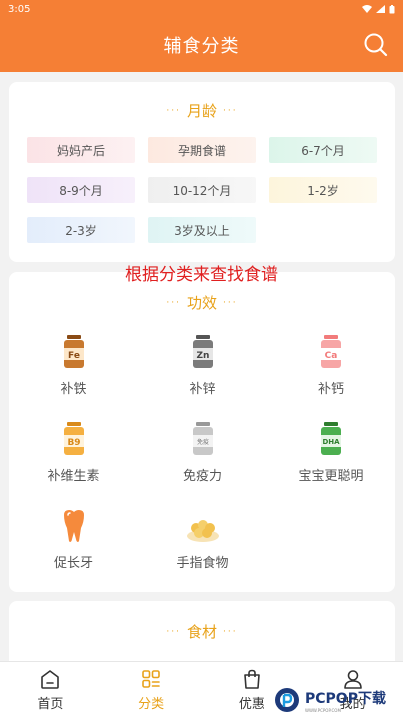 The width and height of the screenshot is (403, 720). Describe the element at coordinates (151, 679) in the screenshot. I see `category-icon` at that location.